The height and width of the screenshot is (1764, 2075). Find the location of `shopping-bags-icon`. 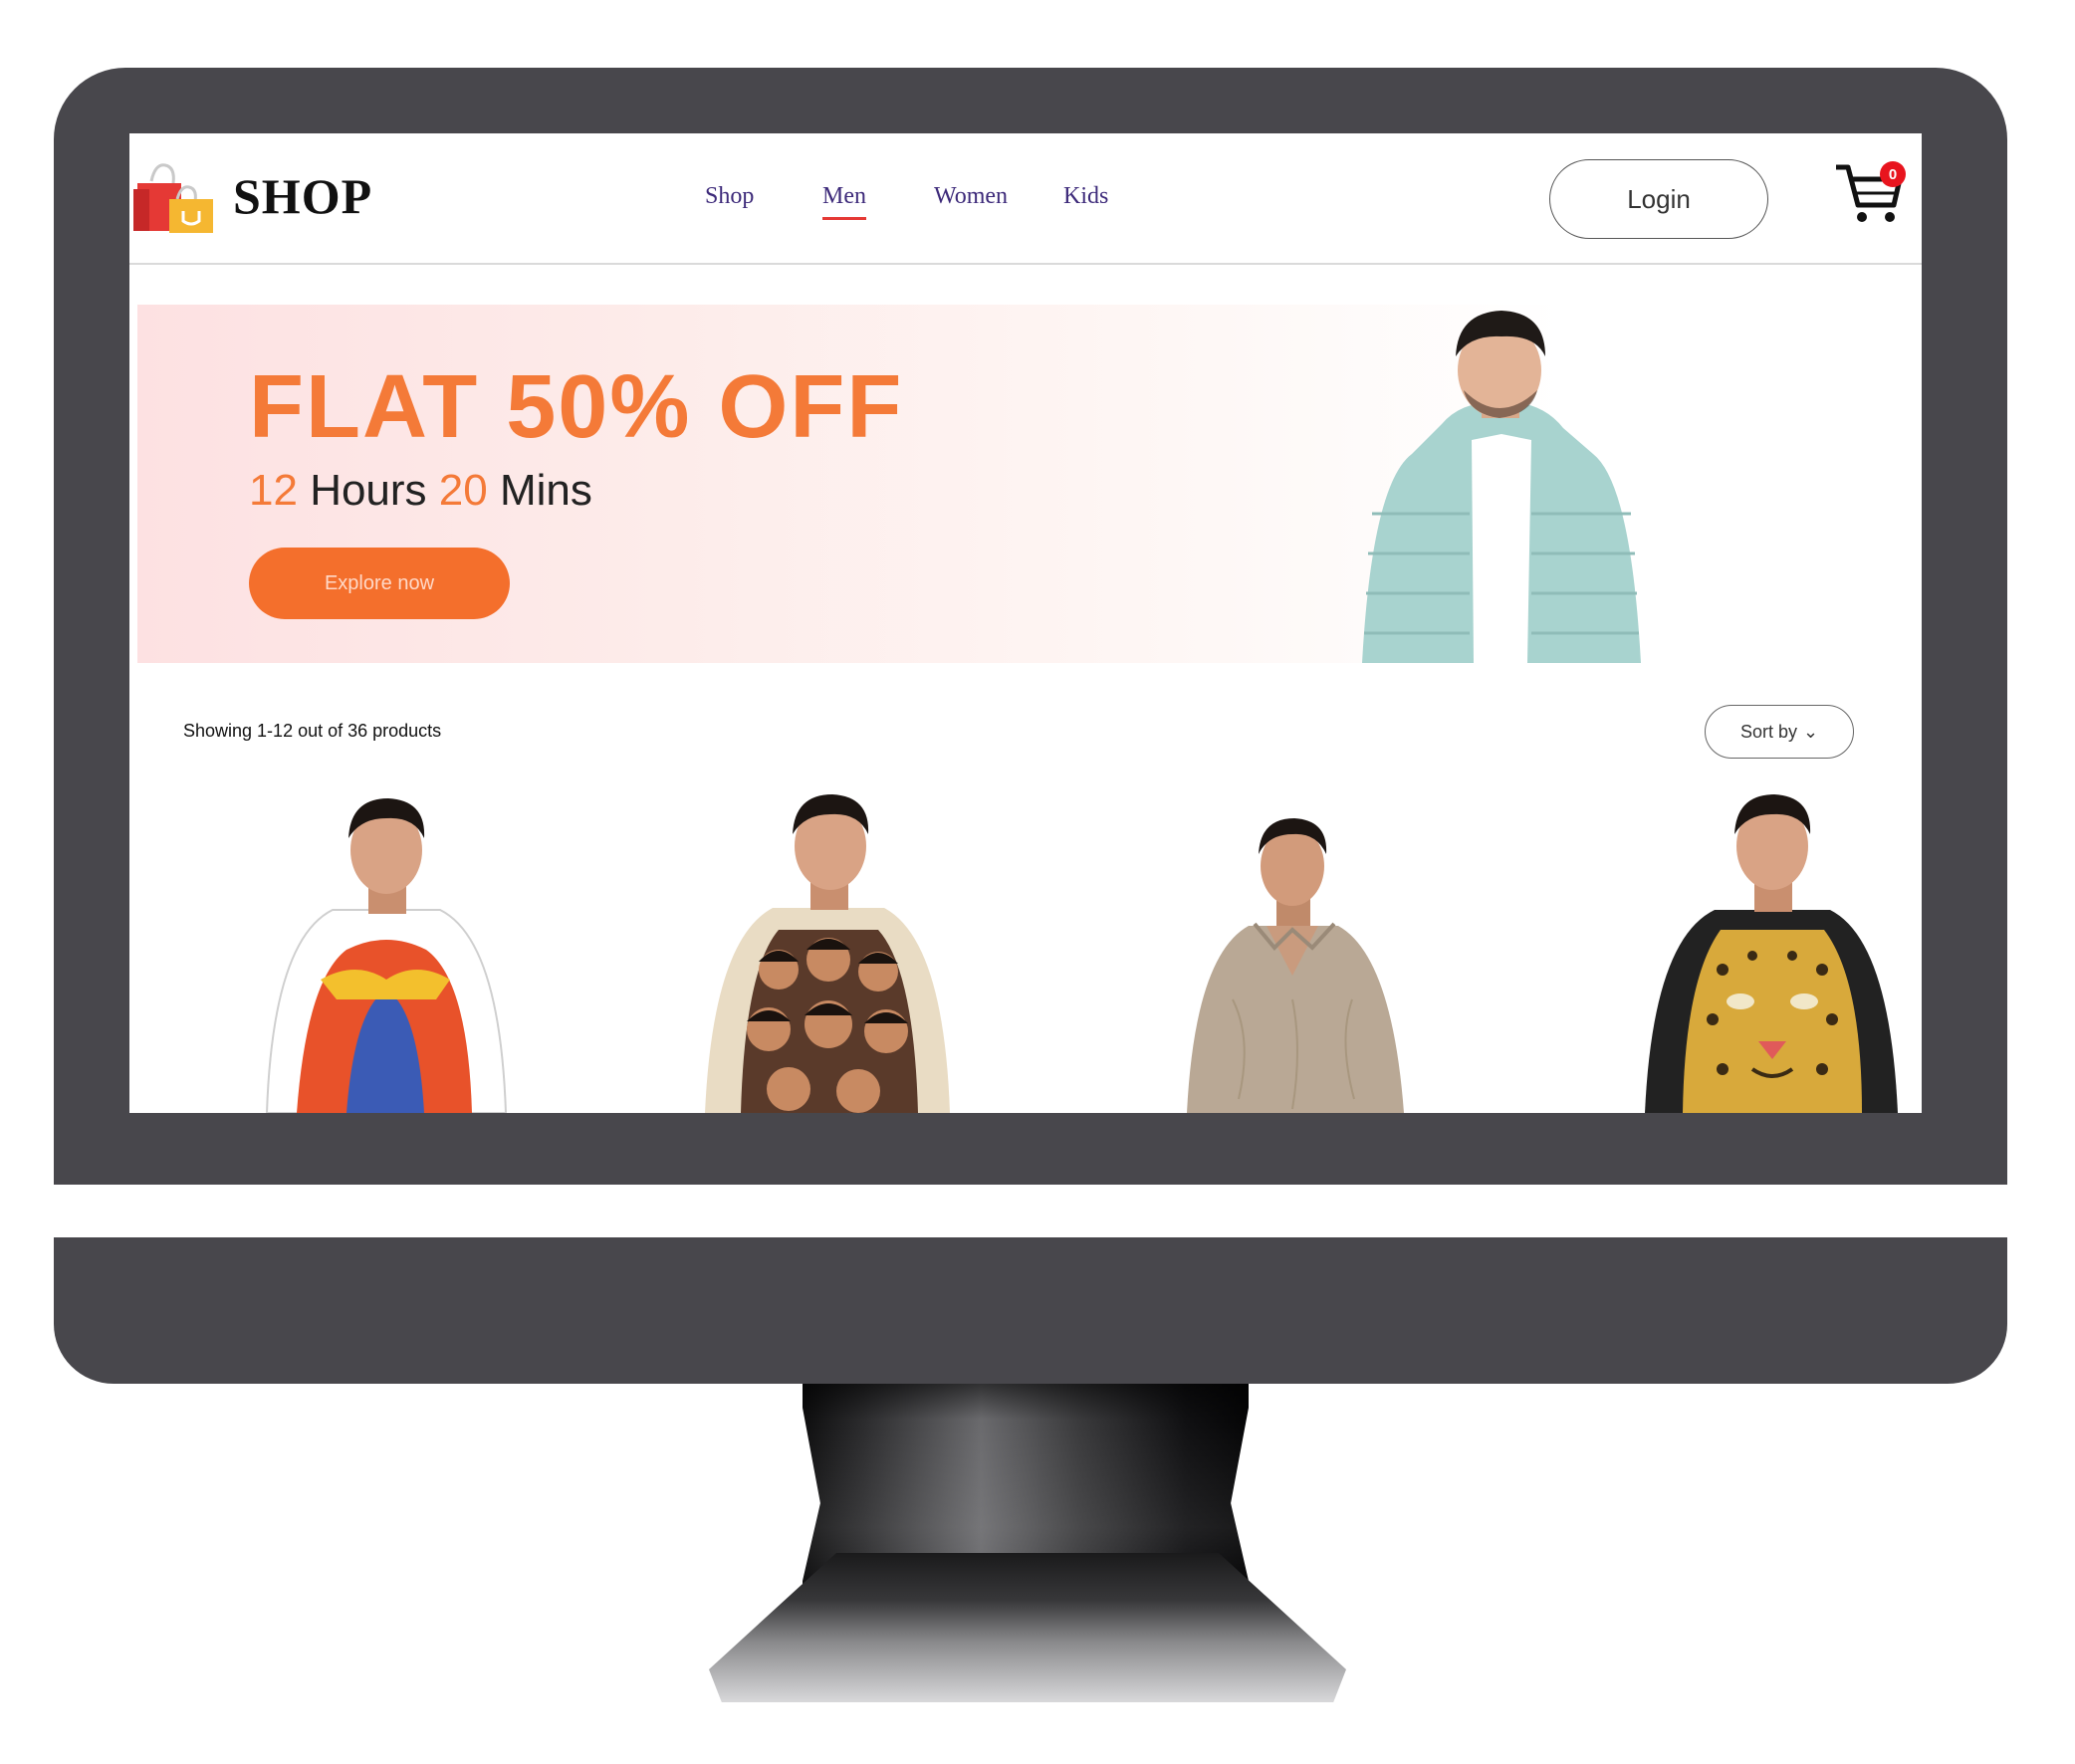

shopping-bags-icon is located at coordinates (173, 198).